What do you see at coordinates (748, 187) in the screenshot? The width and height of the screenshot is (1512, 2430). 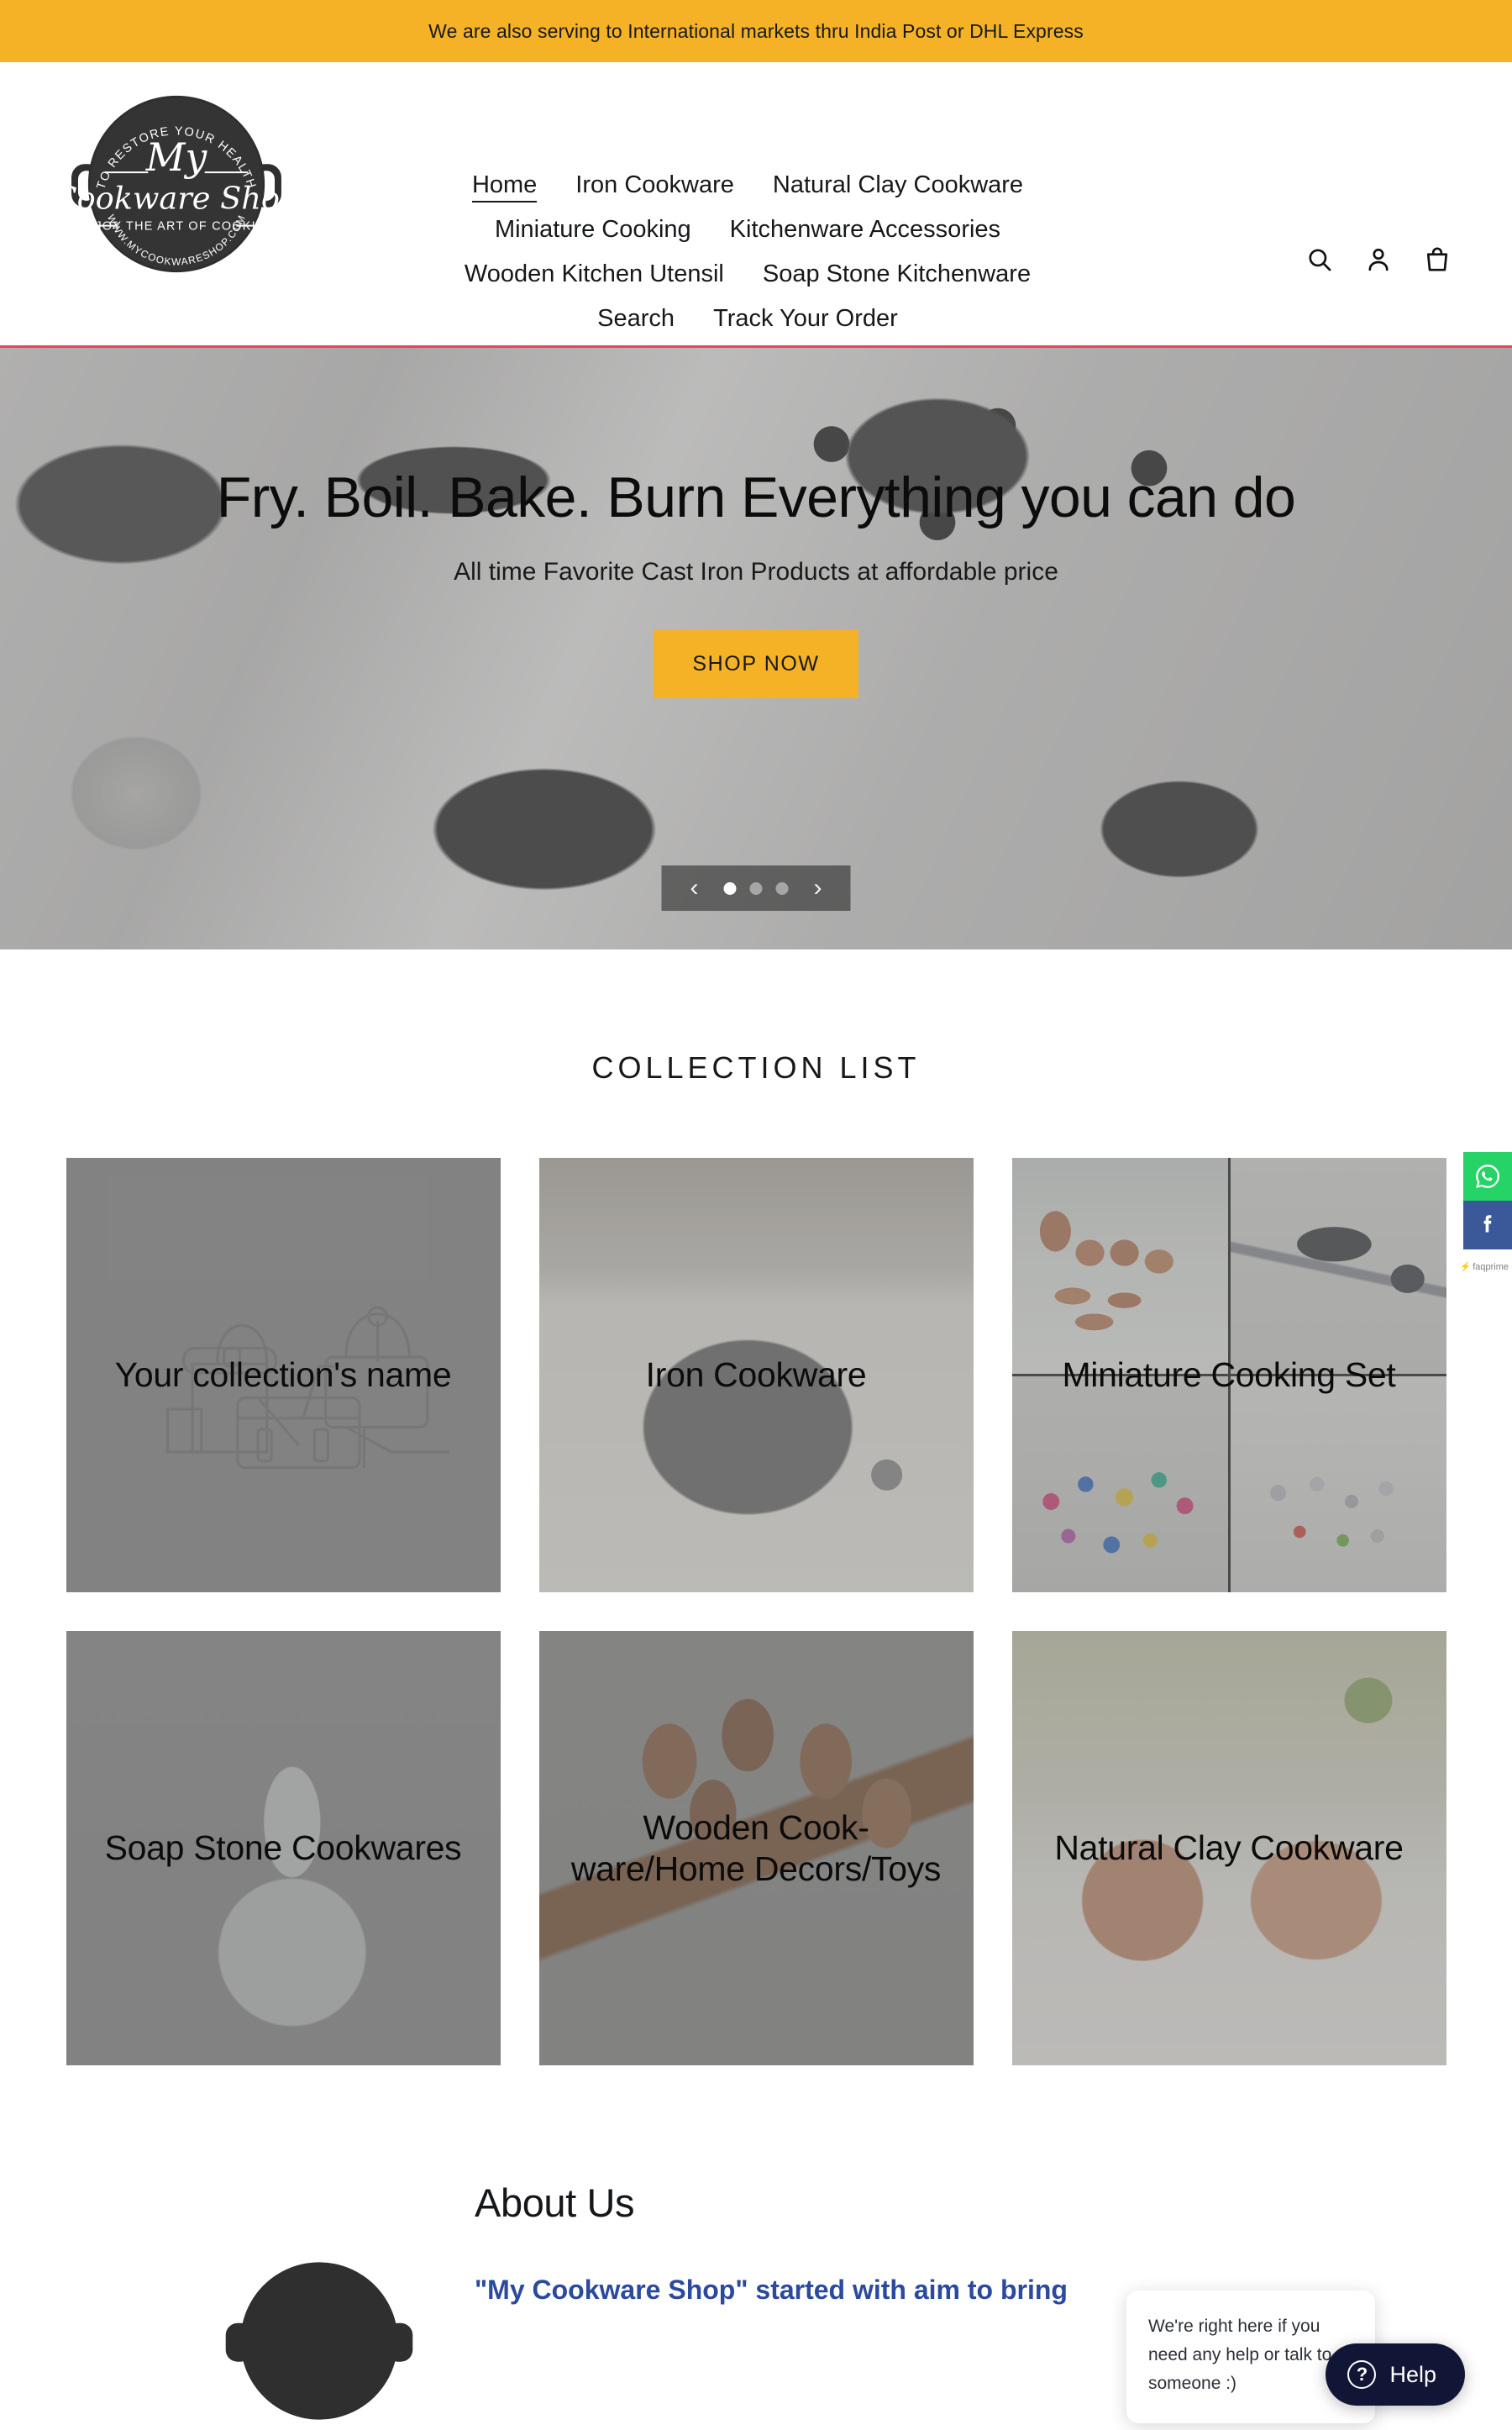 I see `nav-row: Home Iron Cookware Natural Clay Cookware` at bounding box center [748, 187].